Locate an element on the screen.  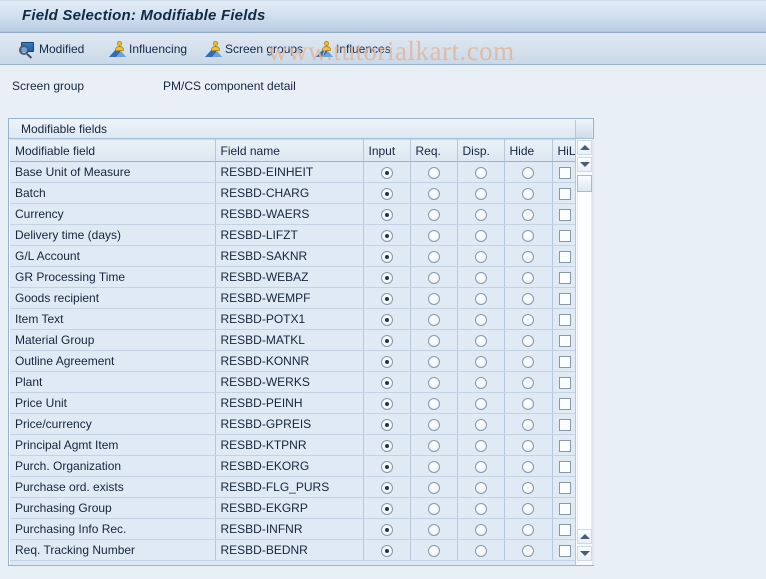
table-row: Purch. Organization RESBD-EKORG is located at coordinates (294, 466).